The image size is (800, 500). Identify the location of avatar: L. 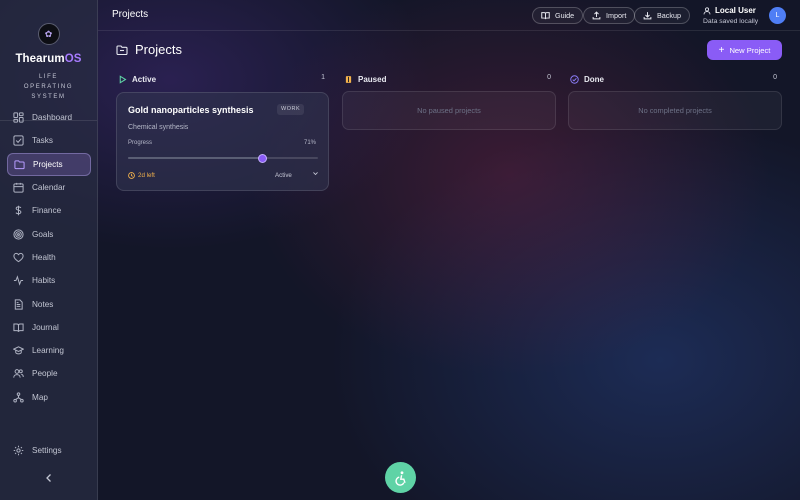
(777, 15).